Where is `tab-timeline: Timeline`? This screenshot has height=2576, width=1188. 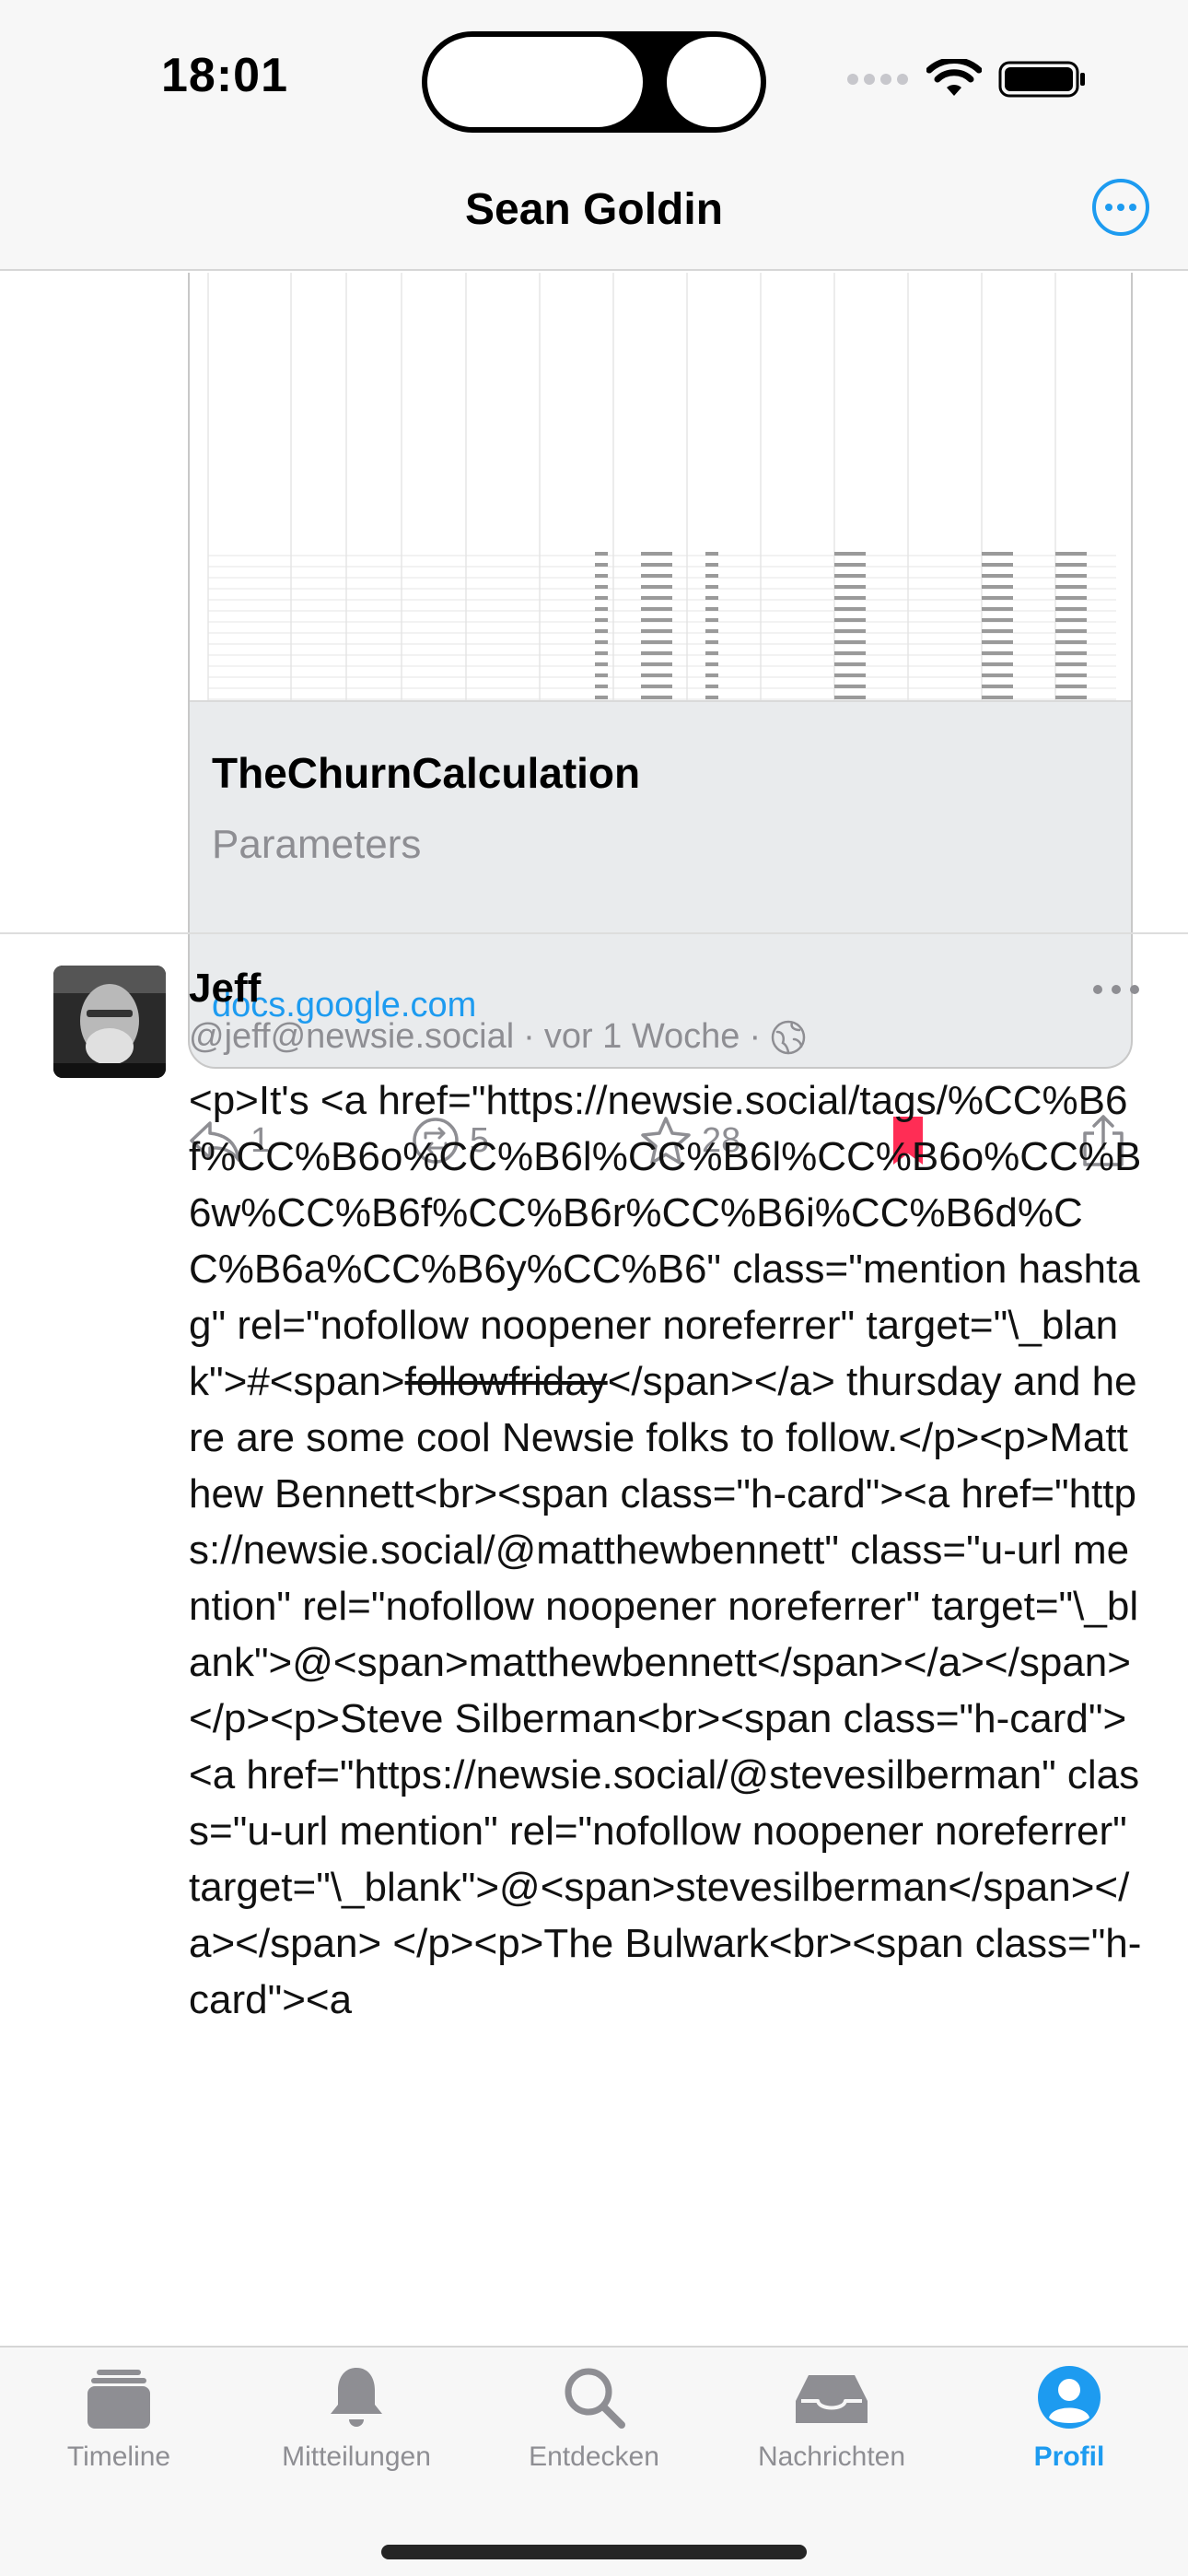
tab-timeline: Timeline is located at coordinates (119, 2417).